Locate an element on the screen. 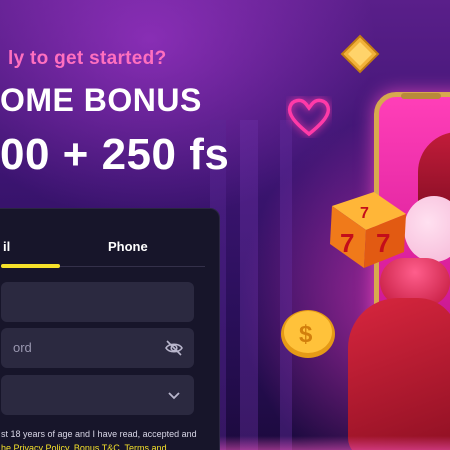 The width and height of the screenshot is (450, 450). password-placeholder: ord is located at coordinates (22, 347).